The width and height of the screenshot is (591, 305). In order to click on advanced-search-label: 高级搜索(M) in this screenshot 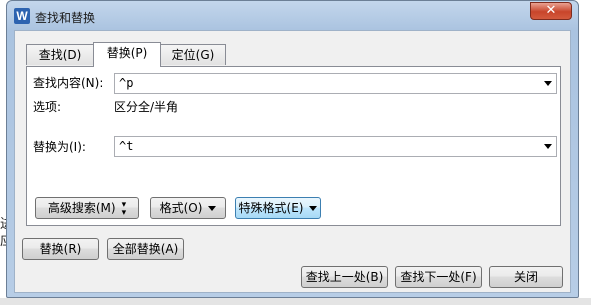, I will do `click(81, 208)`.